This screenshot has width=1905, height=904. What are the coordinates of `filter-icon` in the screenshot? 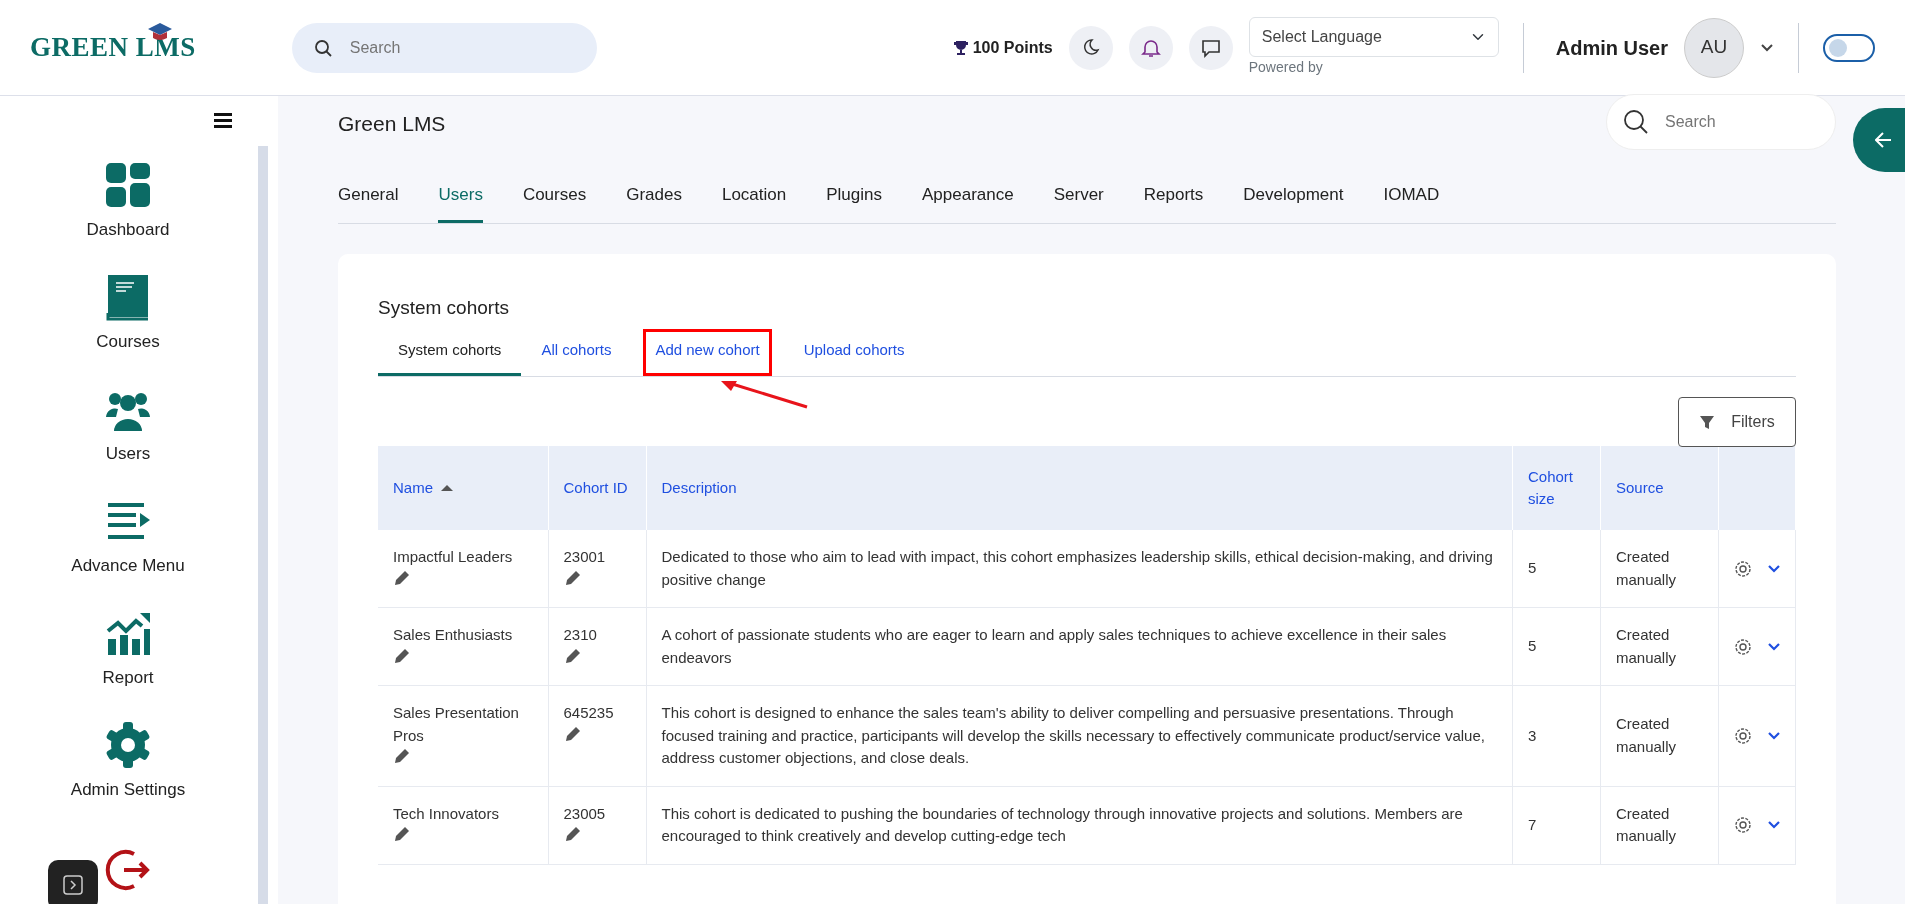 It's located at (1707, 422).